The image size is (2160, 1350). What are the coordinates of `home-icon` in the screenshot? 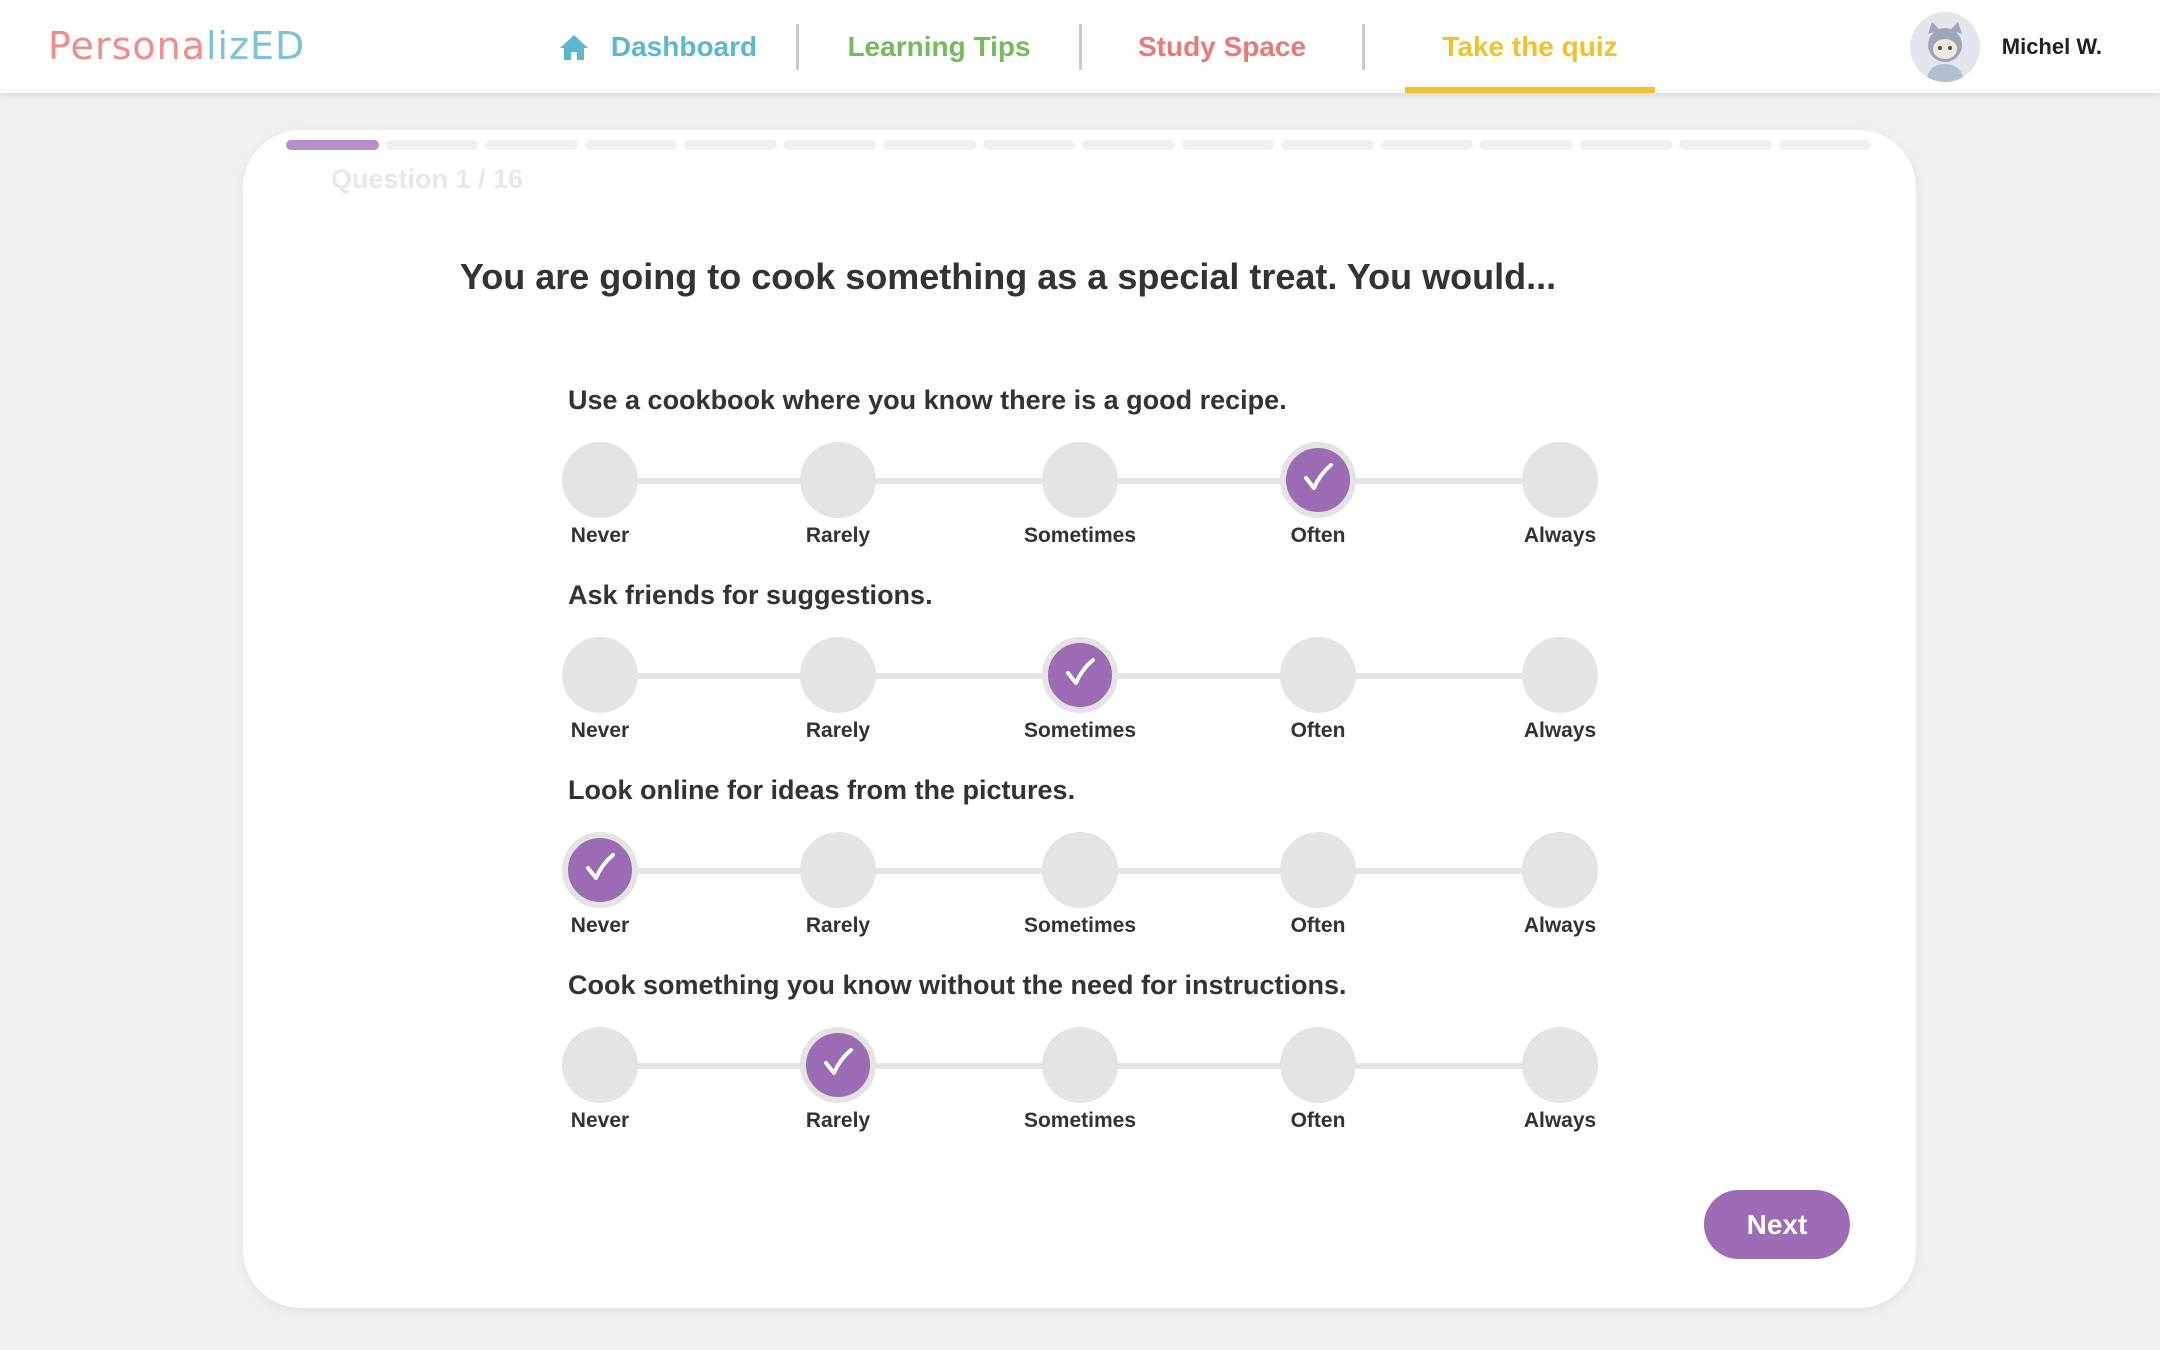 It's located at (574, 47).